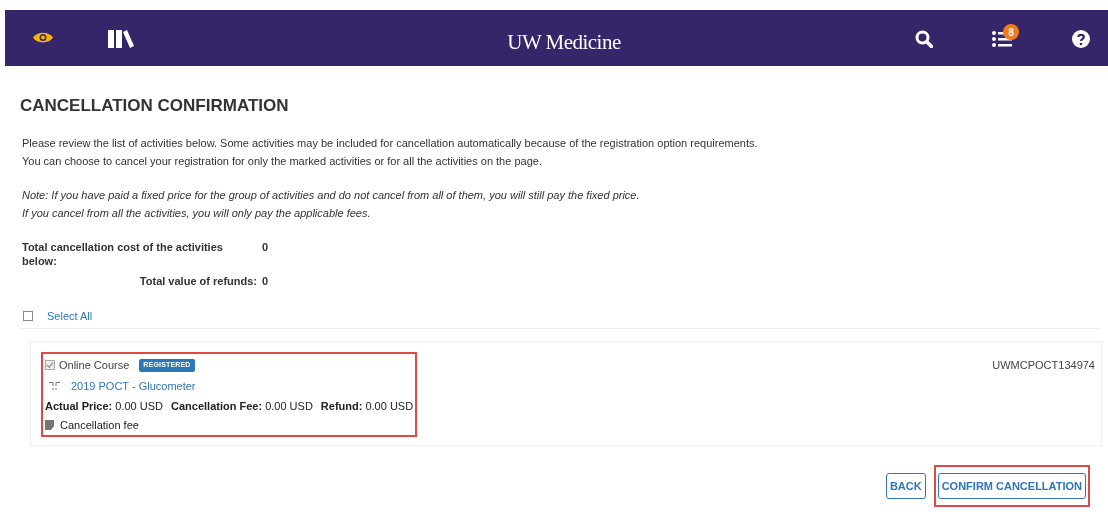 This screenshot has height=516, width=1108. What do you see at coordinates (331, 195) in the screenshot?
I see `note-text: Note: If you have paid a fixed price for the group of activities and do not cancel from all of them, you will still pay the fixed price.` at bounding box center [331, 195].